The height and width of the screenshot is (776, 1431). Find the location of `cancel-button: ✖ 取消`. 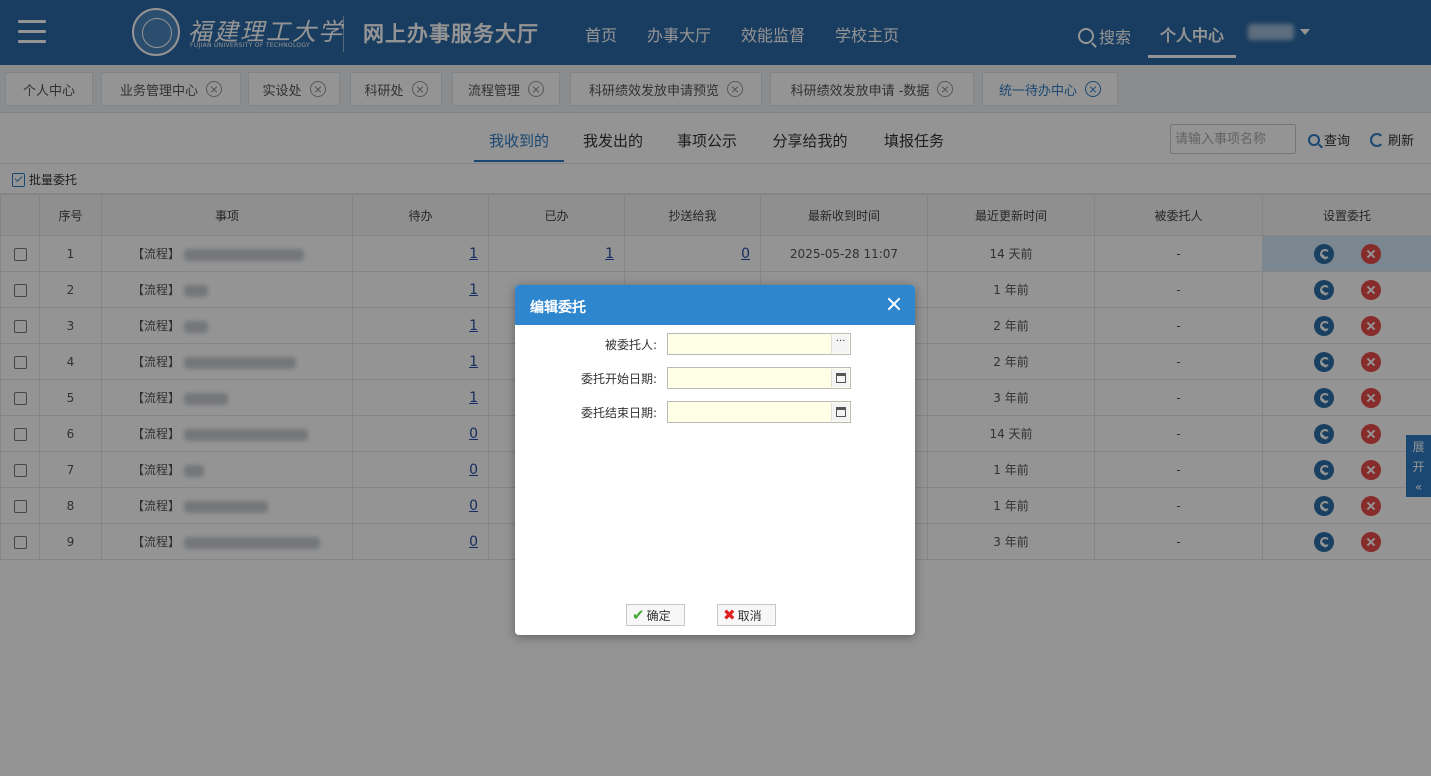

cancel-button: ✖ 取消 is located at coordinates (746, 615).